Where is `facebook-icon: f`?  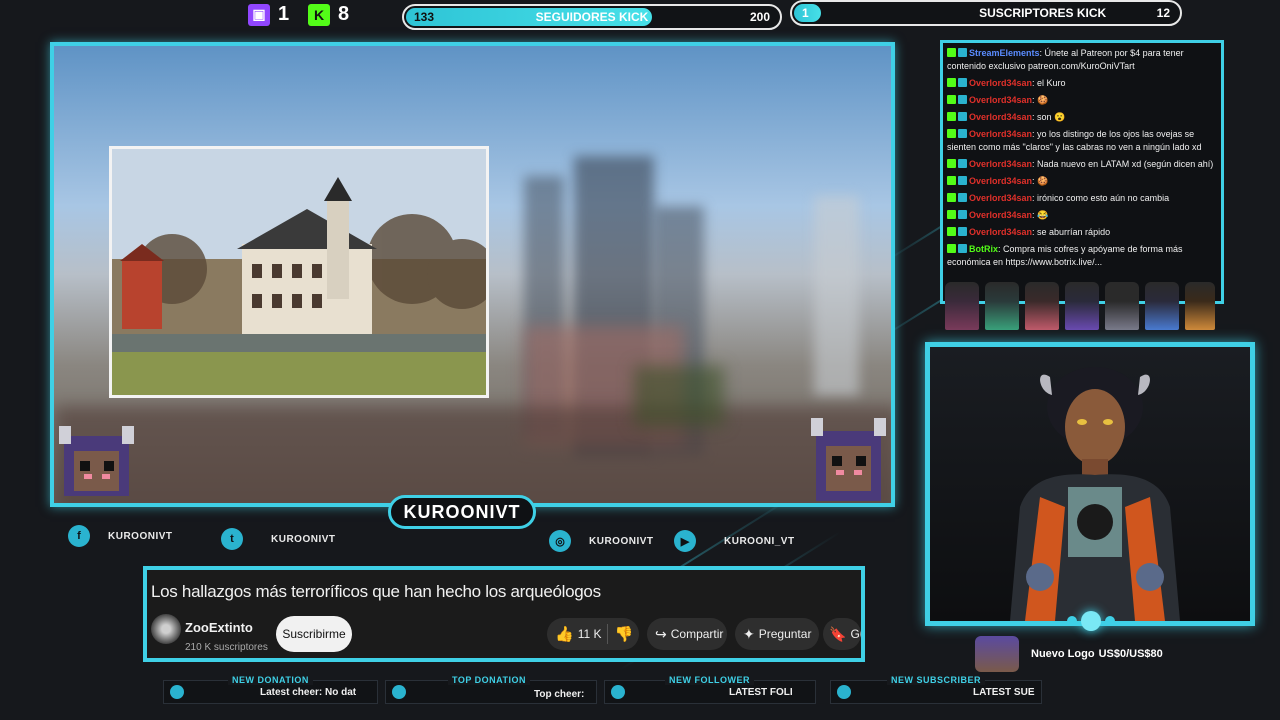 facebook-icon: f is located at coordinates (79, 536).